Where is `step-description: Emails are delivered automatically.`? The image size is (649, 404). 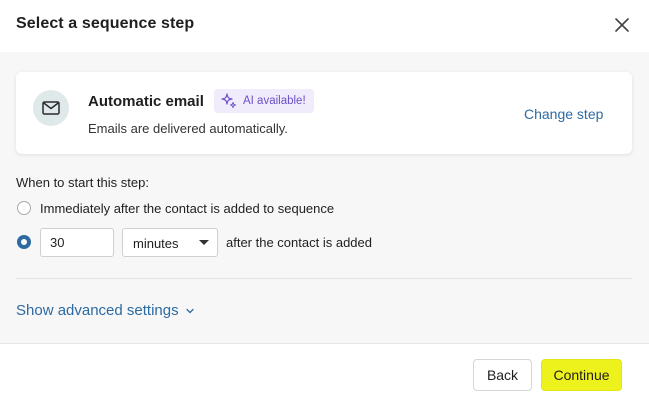
step-description: Emails are delivered automatically. is located at coordinates (188, 128).